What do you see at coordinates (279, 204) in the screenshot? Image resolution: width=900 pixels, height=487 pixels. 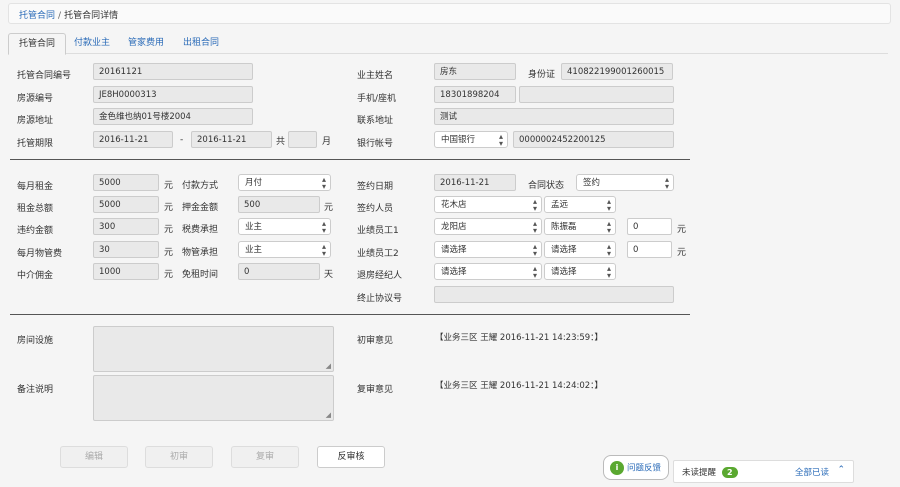 I see `deposit-field: 500` at bounding box center [279, 204].